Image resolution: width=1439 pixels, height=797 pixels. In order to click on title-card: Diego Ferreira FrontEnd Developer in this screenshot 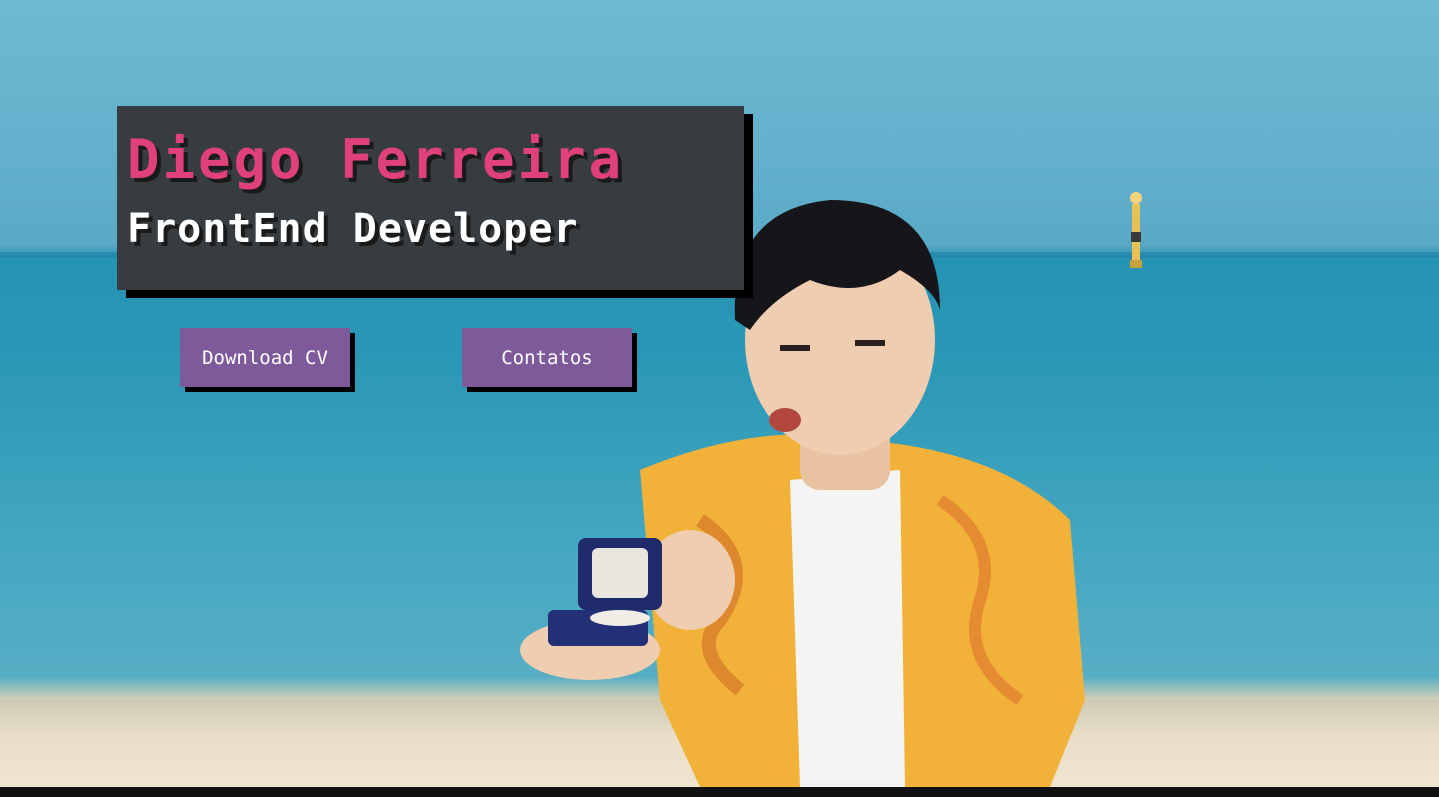, I will do `click(430, 198)`.